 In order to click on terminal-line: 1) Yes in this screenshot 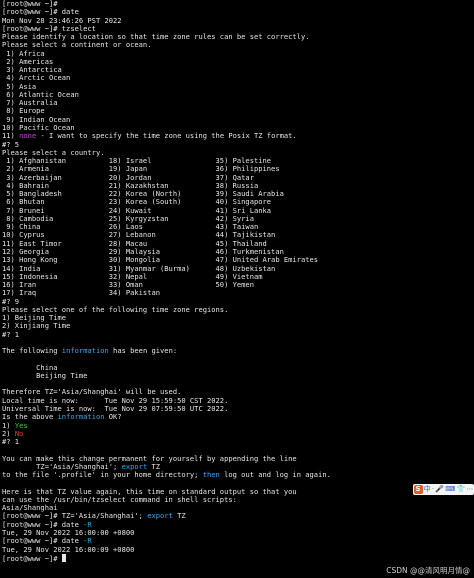, I will do `click(15, 425)`.